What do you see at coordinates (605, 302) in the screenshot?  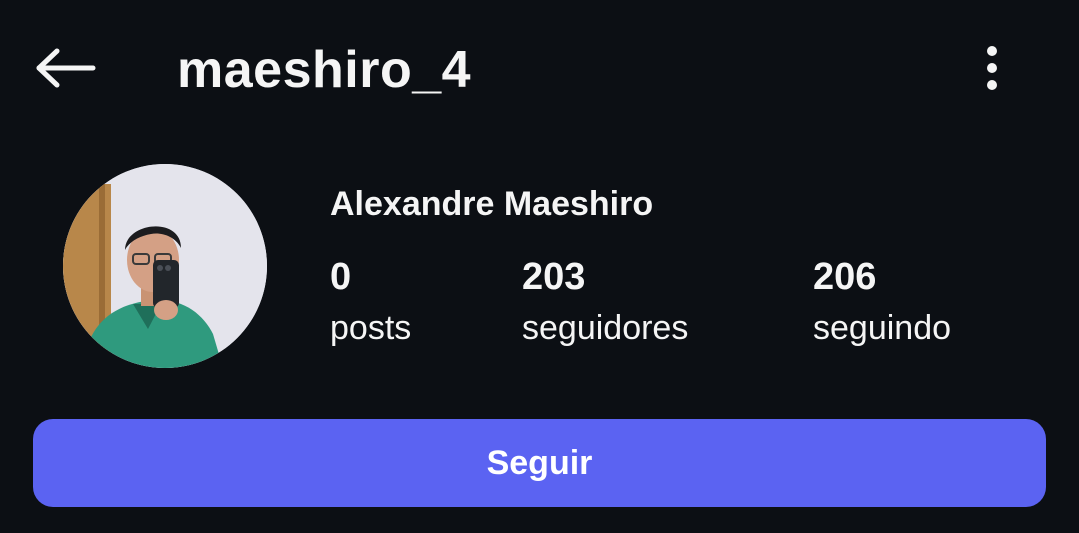 I see `stat-followers: 203 seguidores` at bounding box center [605, 302].